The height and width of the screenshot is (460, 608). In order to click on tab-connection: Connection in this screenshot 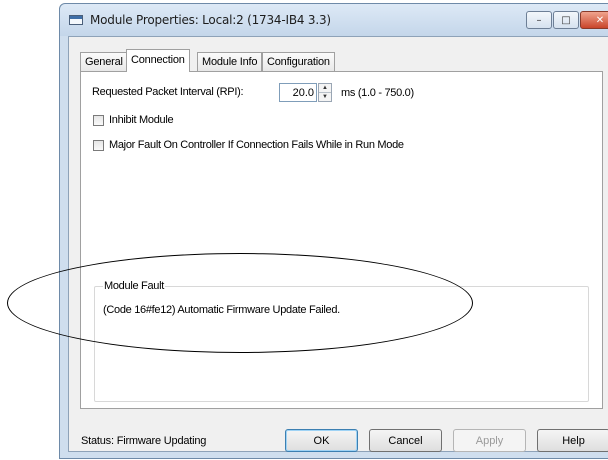, I will do `click(158, 60)`.